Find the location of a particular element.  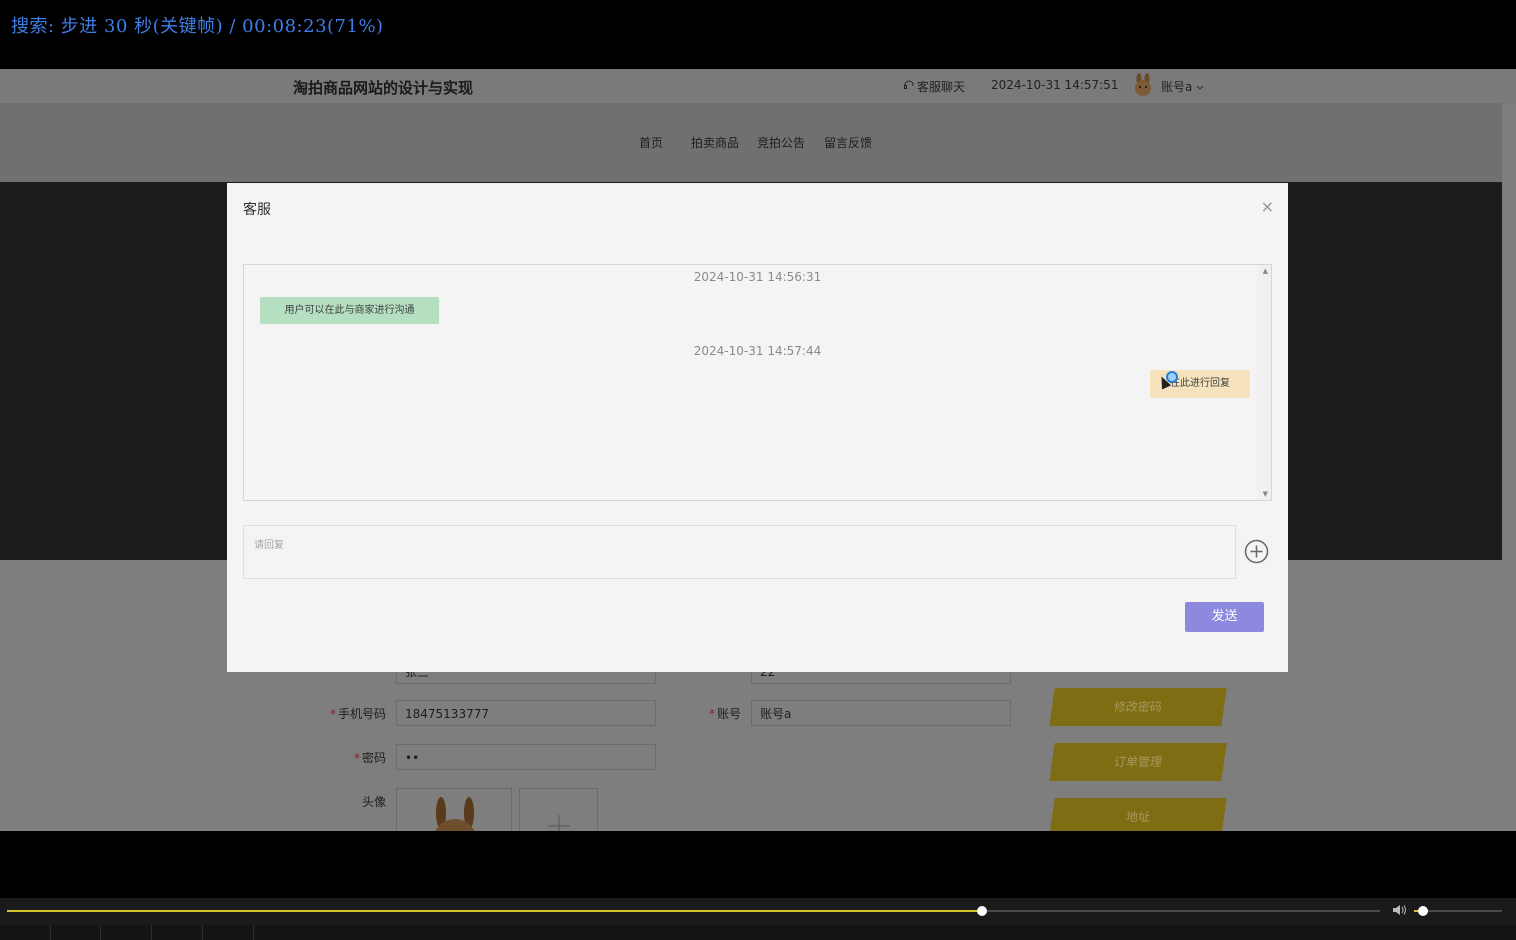

avatar-upload-button is located at coordinates (558, 809).